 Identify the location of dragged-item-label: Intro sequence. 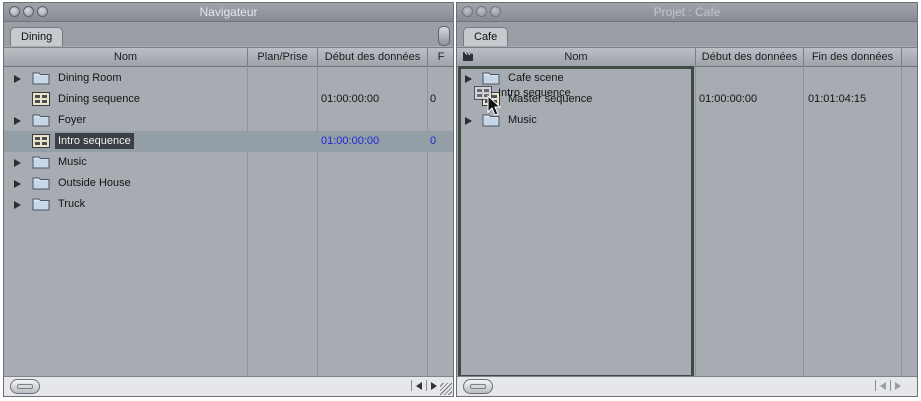
(534, 93).